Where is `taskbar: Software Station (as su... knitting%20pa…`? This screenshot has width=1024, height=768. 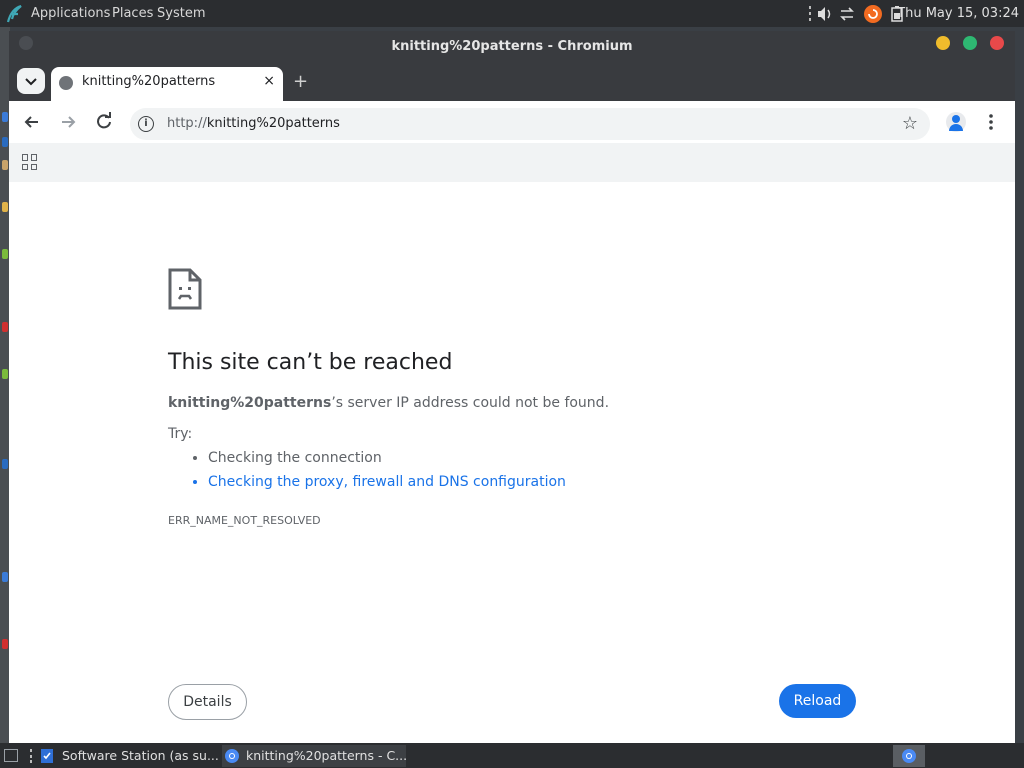 taskbar: Software Station (as su... knitting%20pa… is located at coordinates (512, 755).